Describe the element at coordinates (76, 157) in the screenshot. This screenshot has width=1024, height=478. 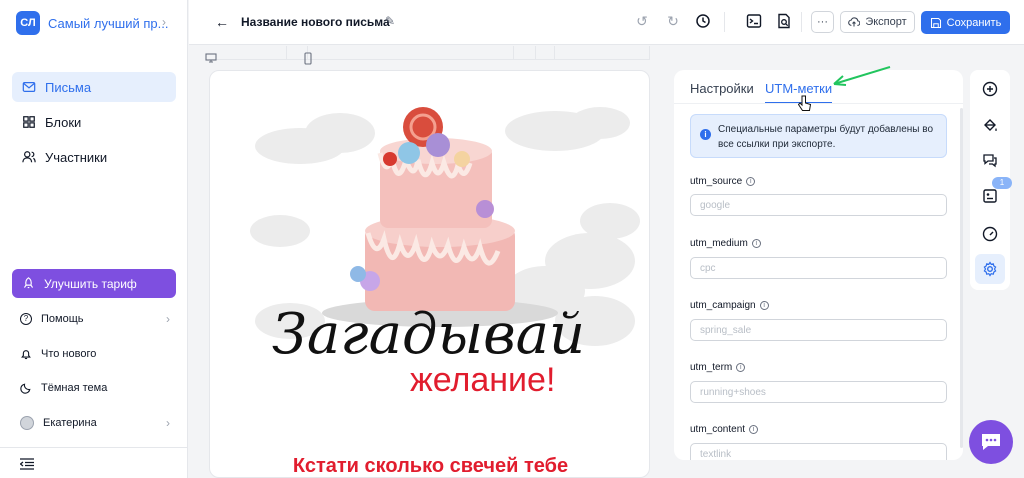
I see `sidebar-item-label: Участники` at that location.